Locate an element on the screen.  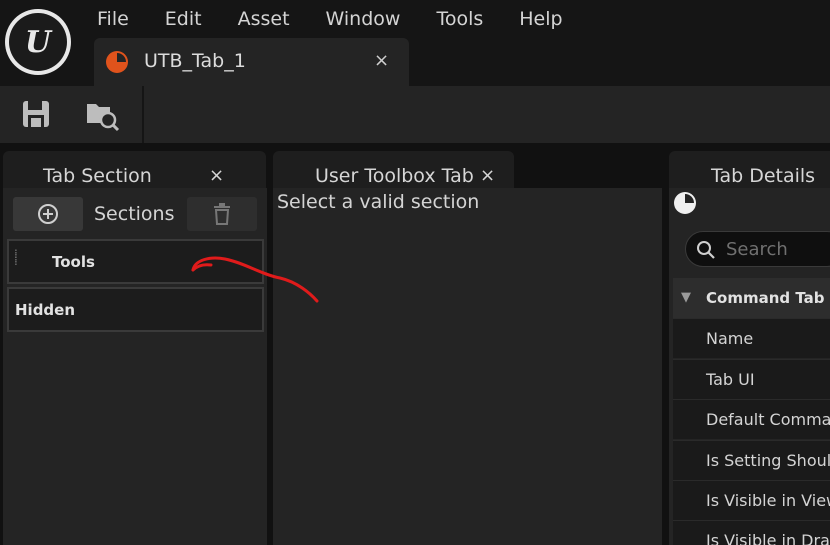
user-toolbox-close-icon: × is located at coordinates (487, 175).